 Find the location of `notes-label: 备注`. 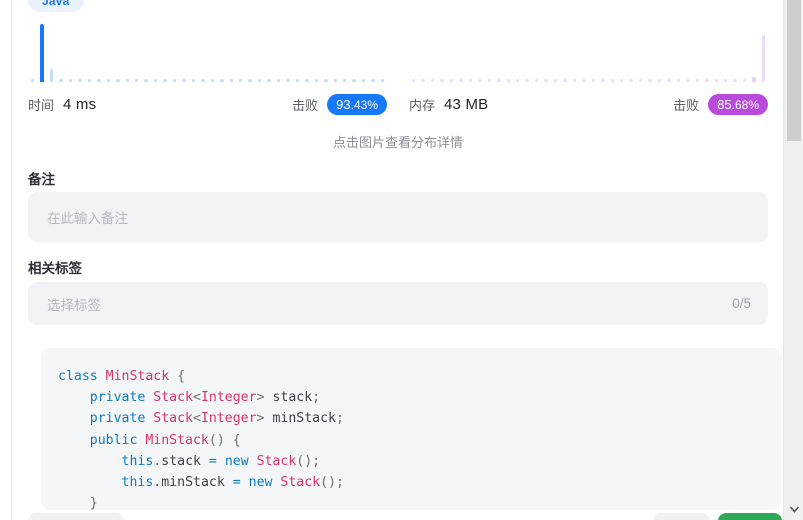

notes-label: 备注 is located at coordinates (41, 179).